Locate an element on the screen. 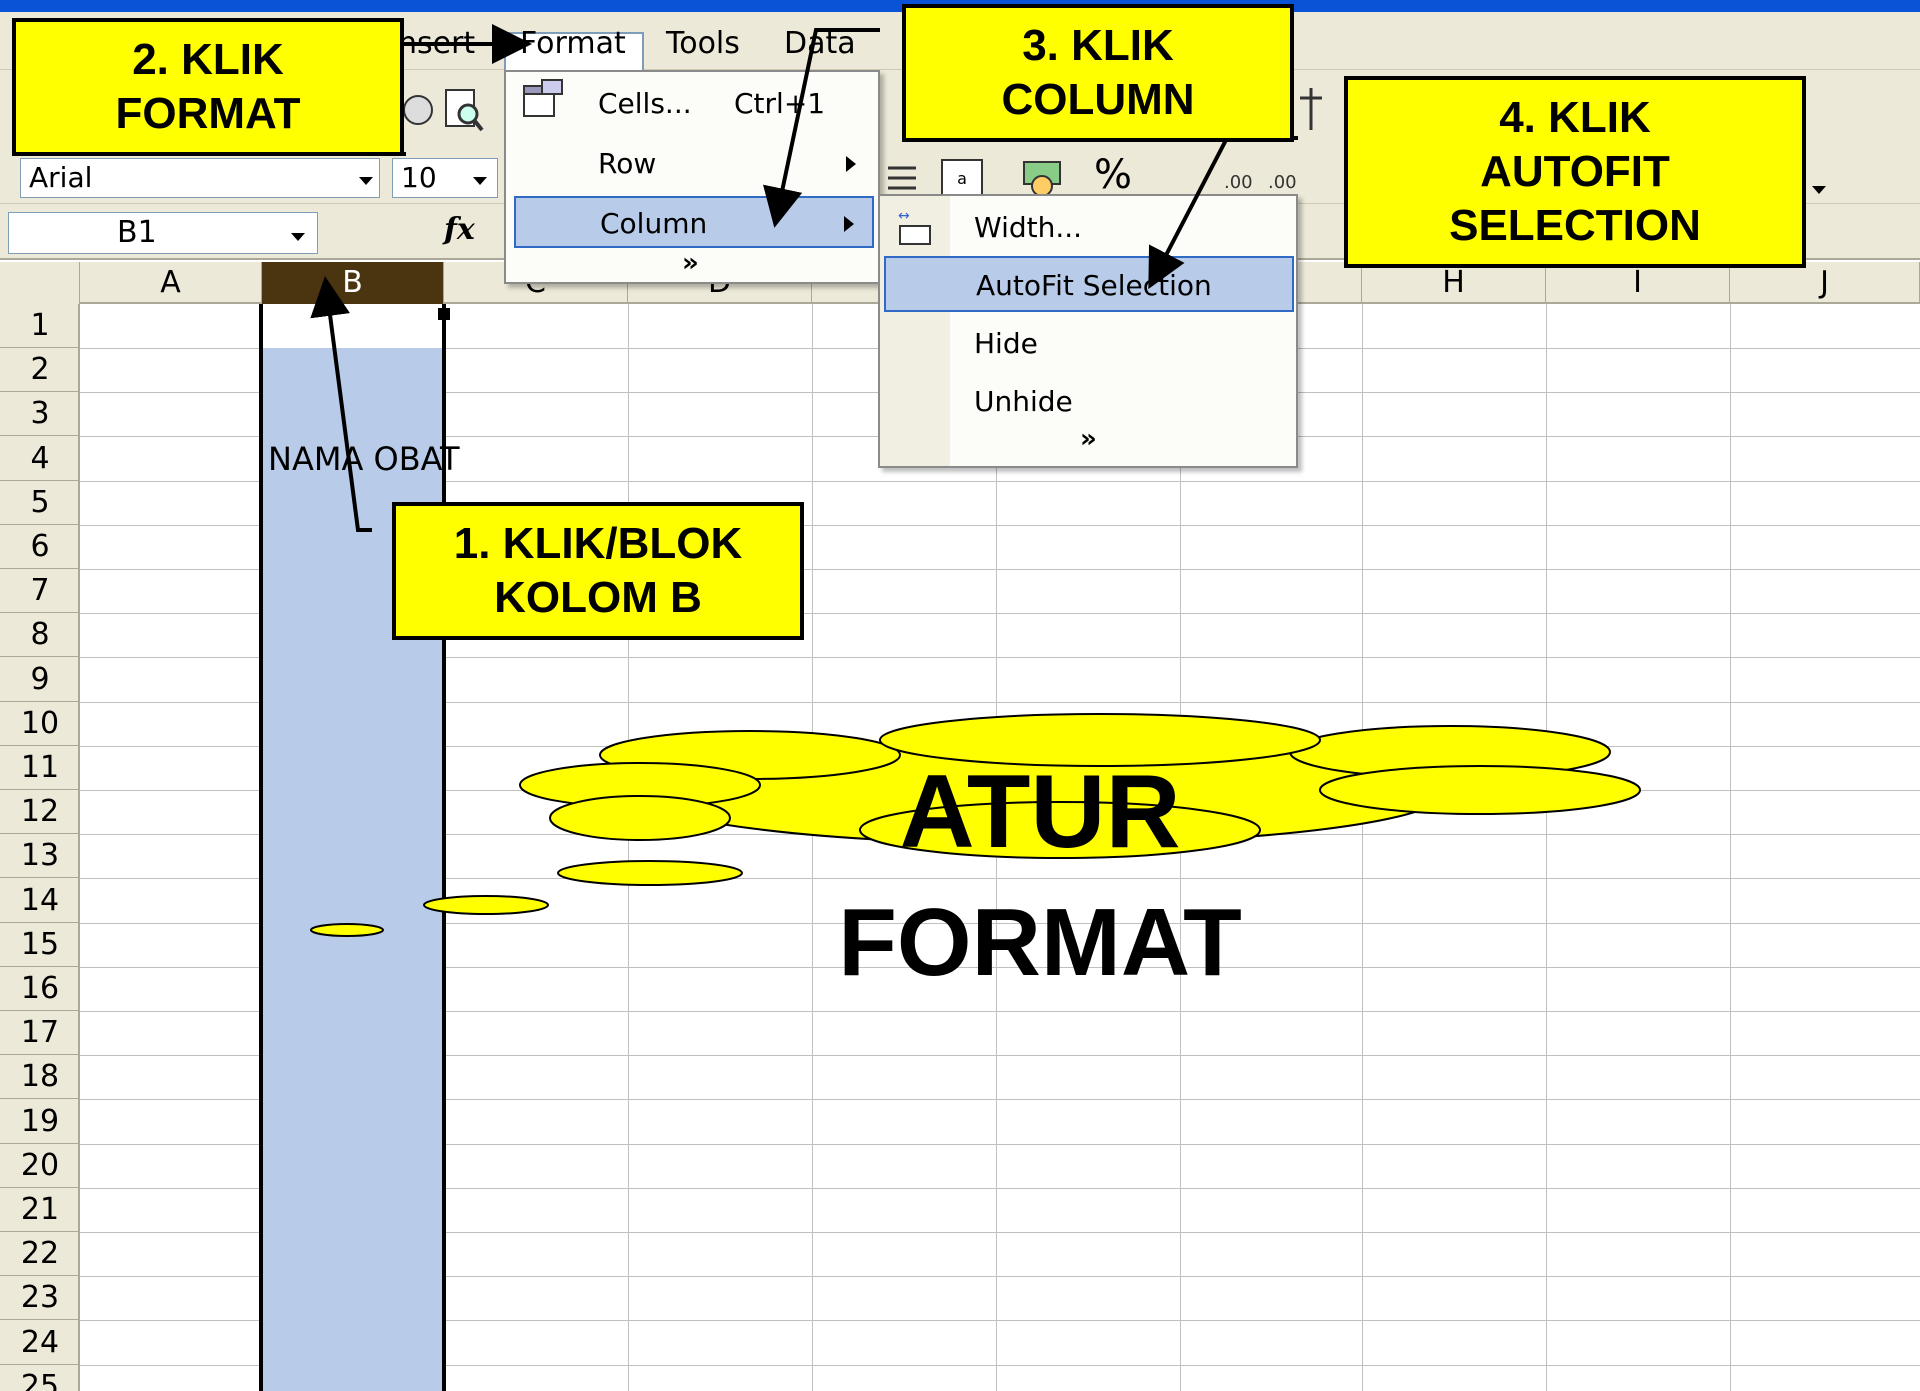 The image size is (1920, 1391). column-header-a: A is located at coordinates (171, 283).